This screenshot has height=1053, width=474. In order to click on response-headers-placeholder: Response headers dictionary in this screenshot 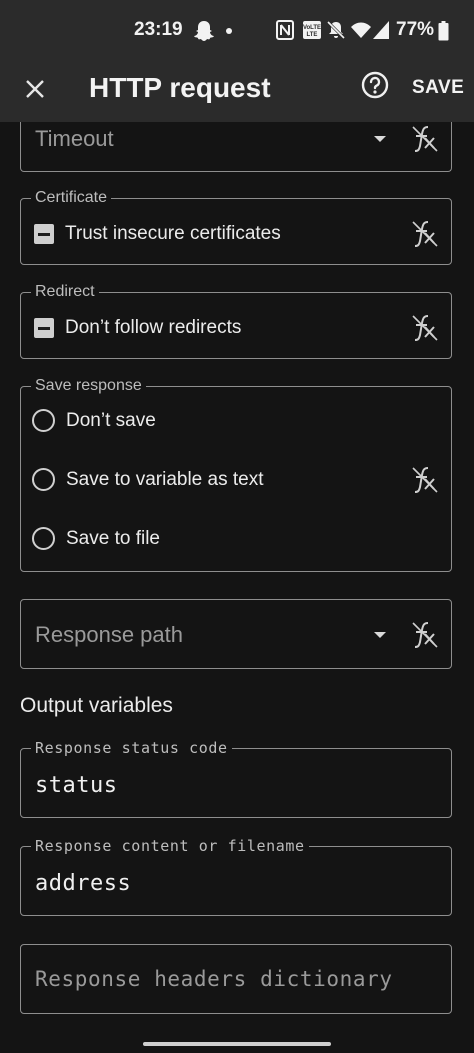, I will do `click(214, 979)`.